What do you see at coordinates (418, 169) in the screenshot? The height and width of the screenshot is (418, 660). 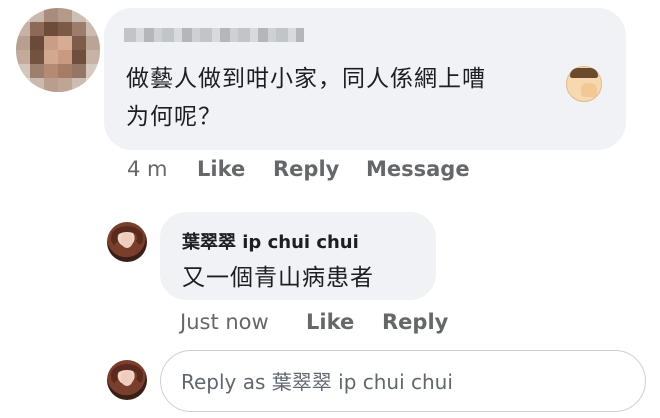 I see `comment-message-button: Message` at bounding box center [418, 169].